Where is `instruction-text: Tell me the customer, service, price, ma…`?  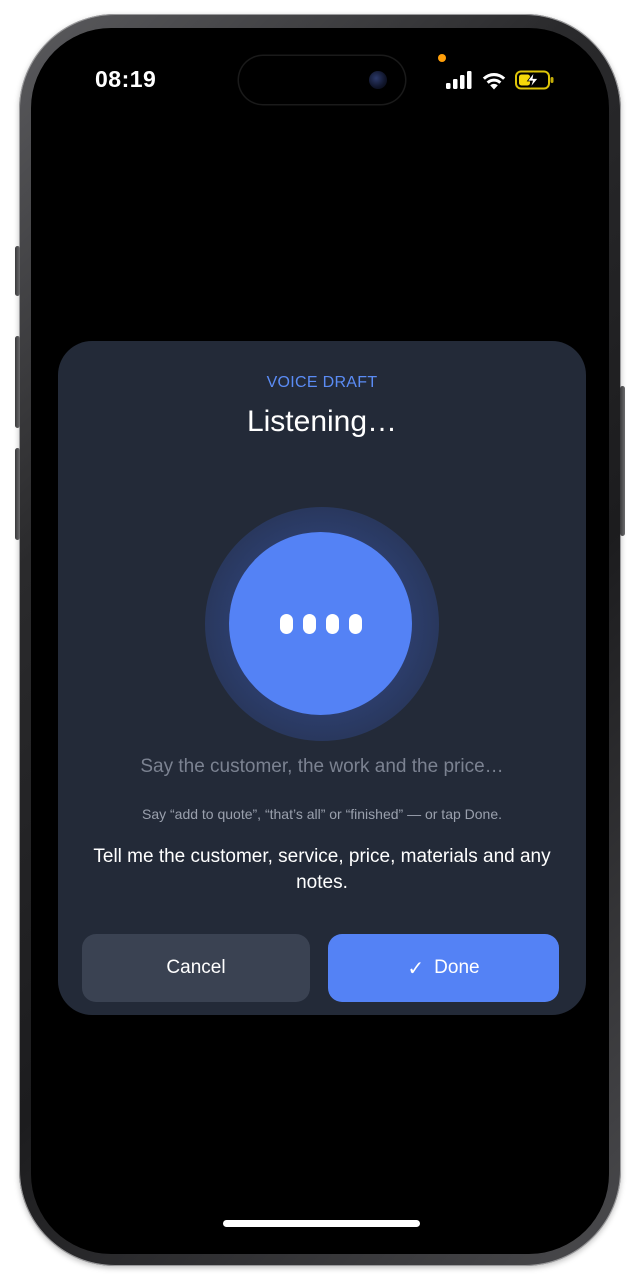 instruction-text: Tell me the customer, service, price, ma… is located at coordinates (322, 869).